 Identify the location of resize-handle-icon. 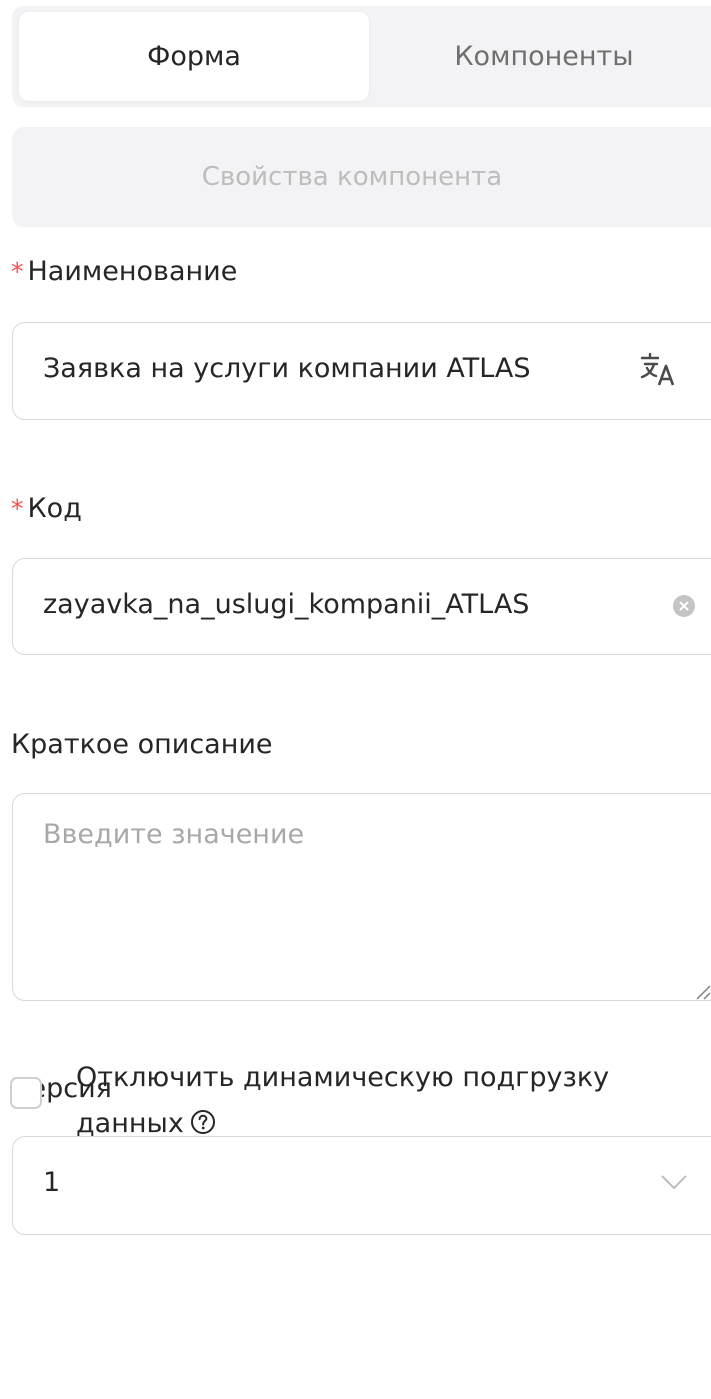
(702, 991).